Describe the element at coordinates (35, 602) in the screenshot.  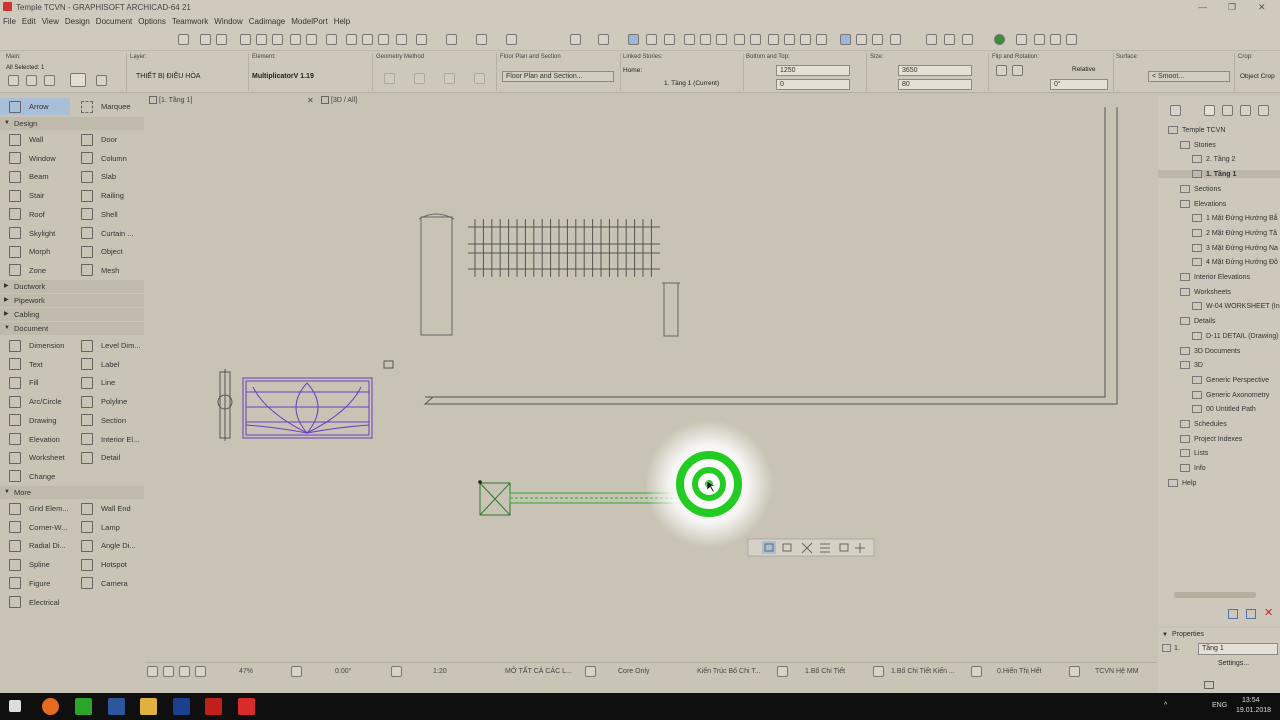
I see `tool-electrical: Electrical` at that location.